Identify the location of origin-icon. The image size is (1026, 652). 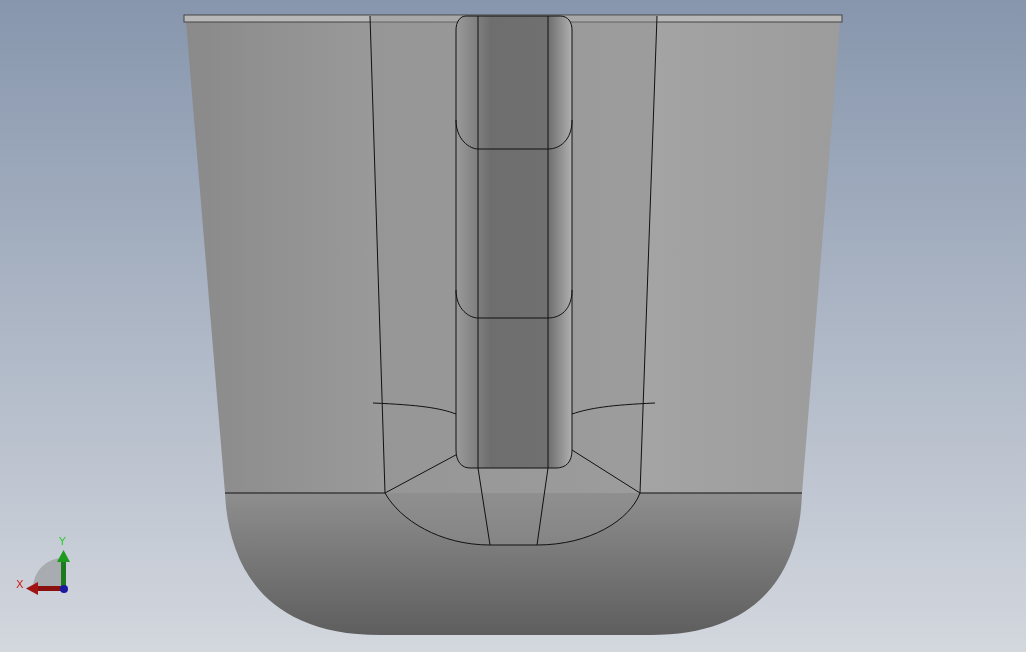
(64, 589).